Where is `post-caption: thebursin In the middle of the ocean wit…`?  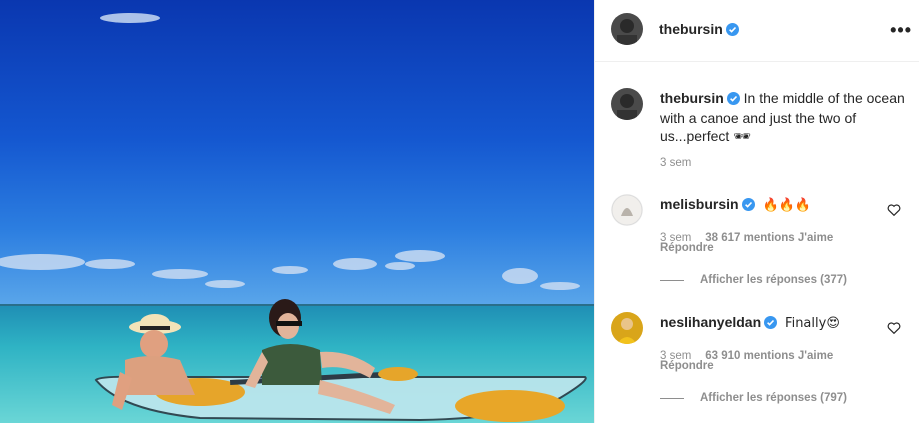 post-caption: thebursin In the middle of the ocean wit… is located at coordinates (785, 117).